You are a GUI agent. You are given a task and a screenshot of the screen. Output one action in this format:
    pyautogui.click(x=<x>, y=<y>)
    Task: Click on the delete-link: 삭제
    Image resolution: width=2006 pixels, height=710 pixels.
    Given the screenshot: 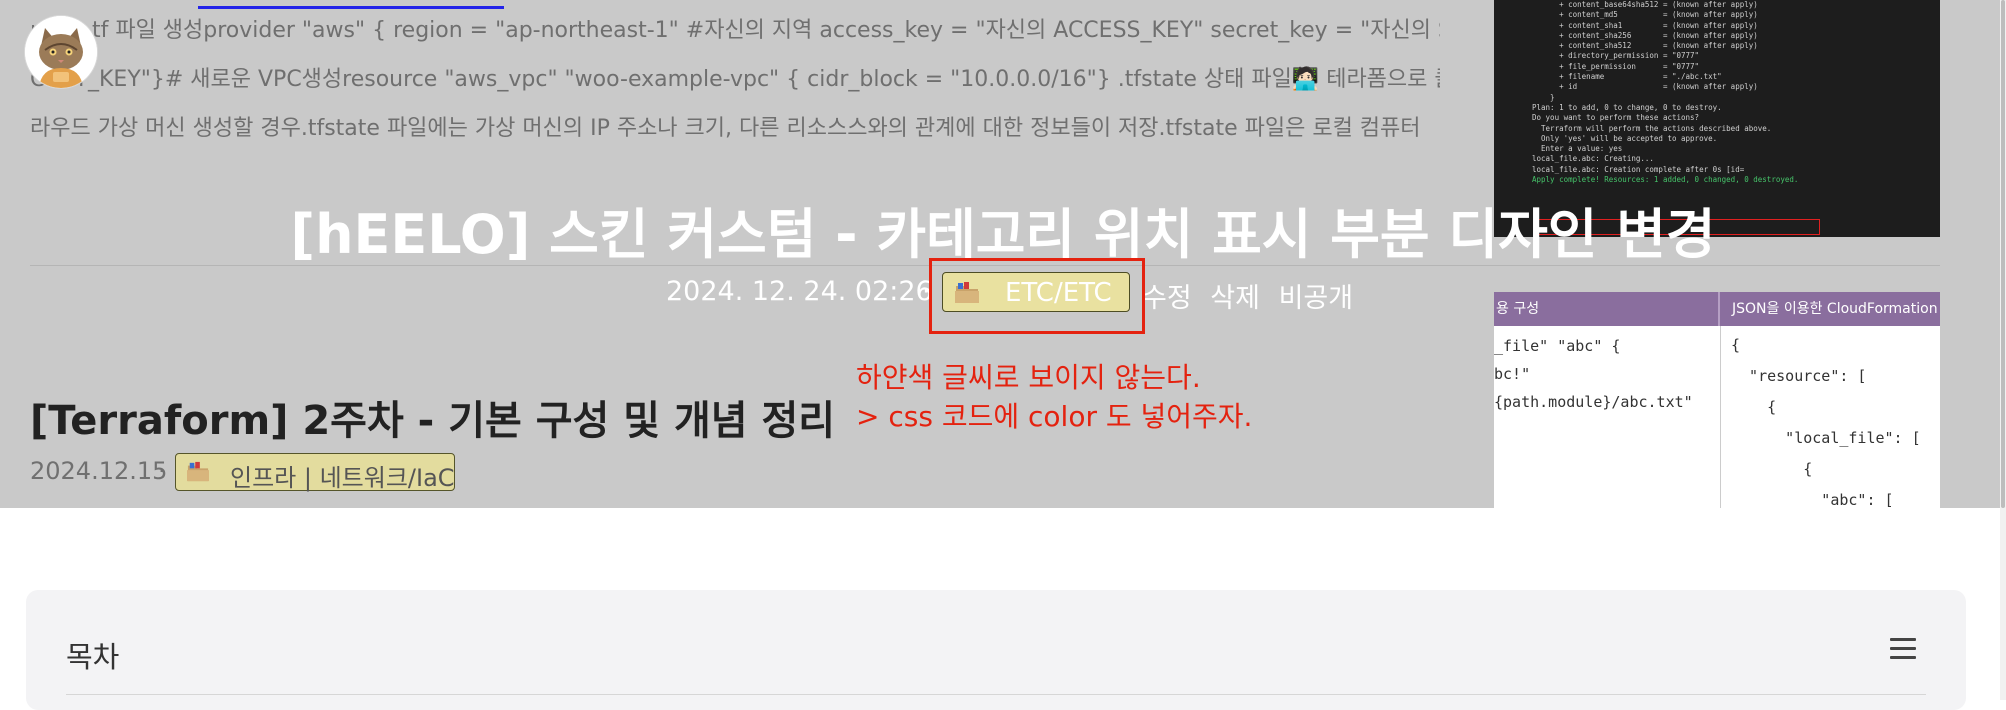 What is the action you would take?
    pyautogui.click(x=1235, y=298)
    